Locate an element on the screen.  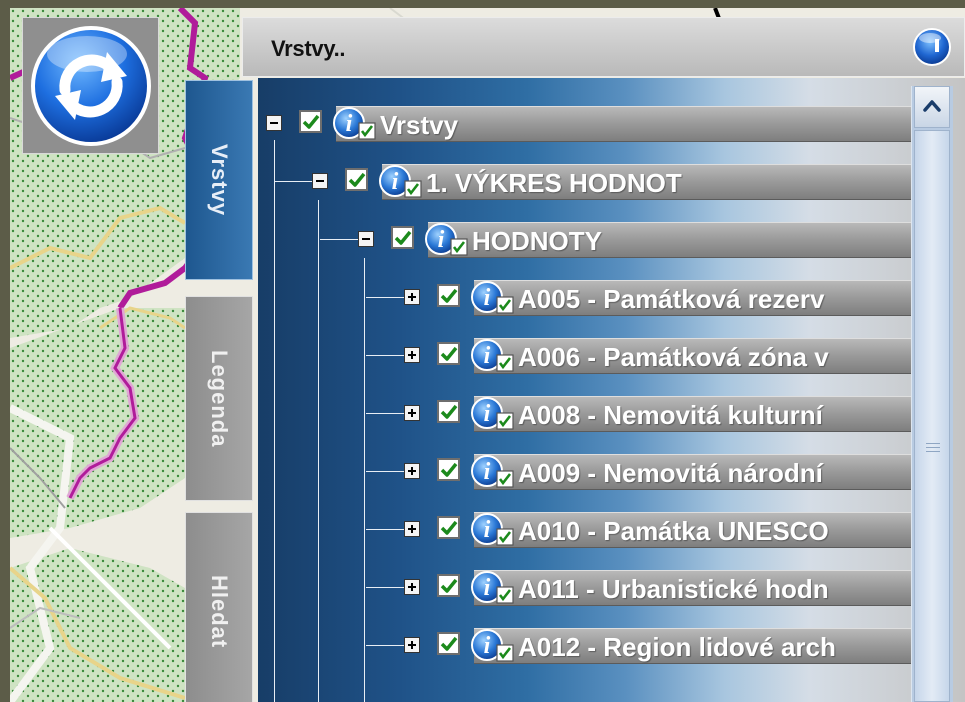
side-tabs: Vrstvy Legenda Hledat is located at coordinates (221, 390).